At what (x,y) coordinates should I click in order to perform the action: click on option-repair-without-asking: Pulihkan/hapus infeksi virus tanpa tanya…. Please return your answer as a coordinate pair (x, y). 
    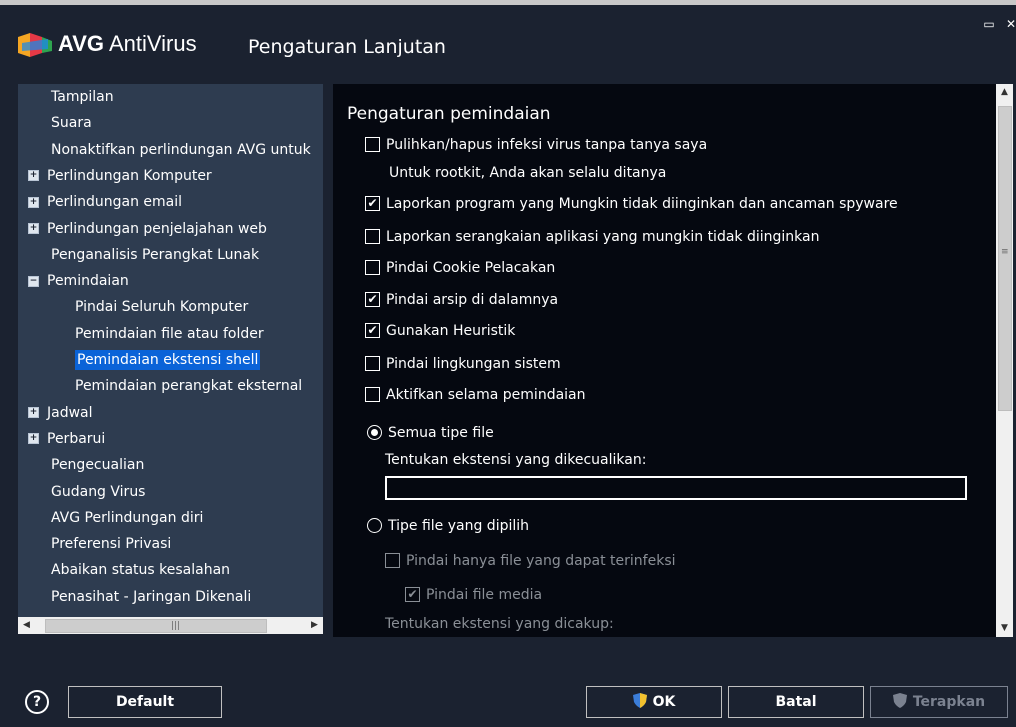
    Looking at the image, I should click on (536, 145).